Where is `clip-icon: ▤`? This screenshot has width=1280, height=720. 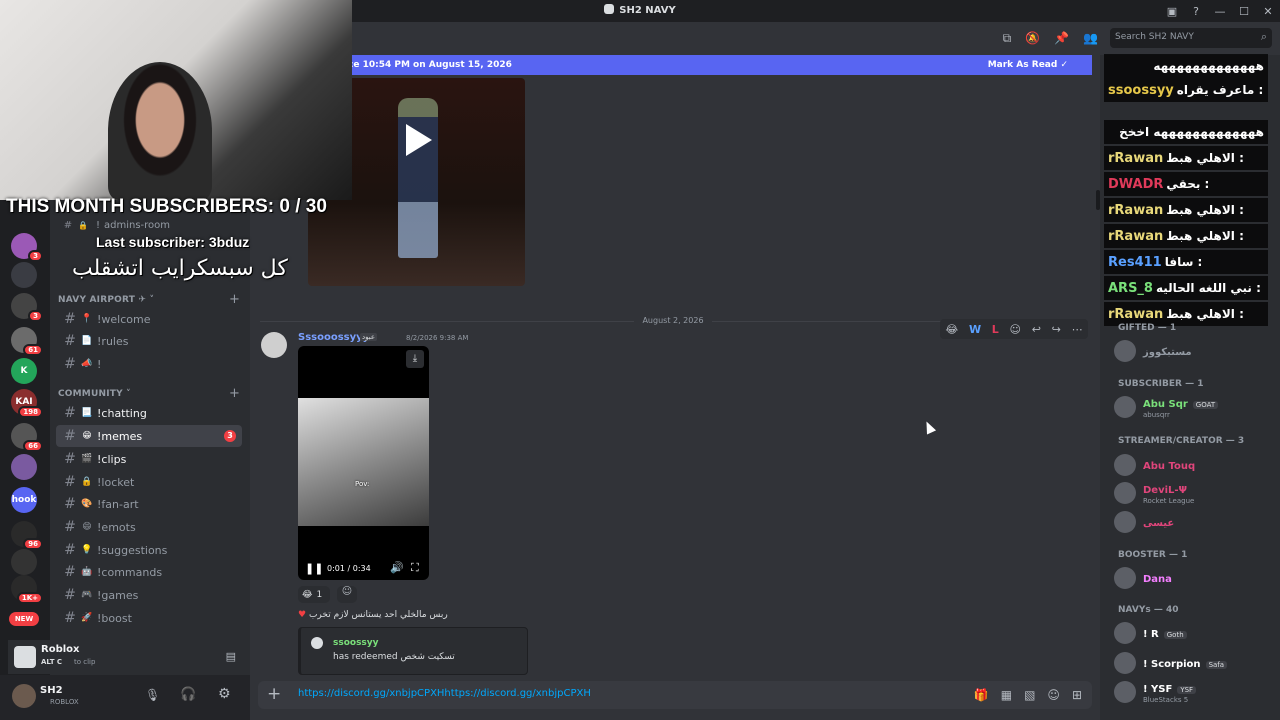 clip-icon: ▤ is located at coordinates (231, 656).